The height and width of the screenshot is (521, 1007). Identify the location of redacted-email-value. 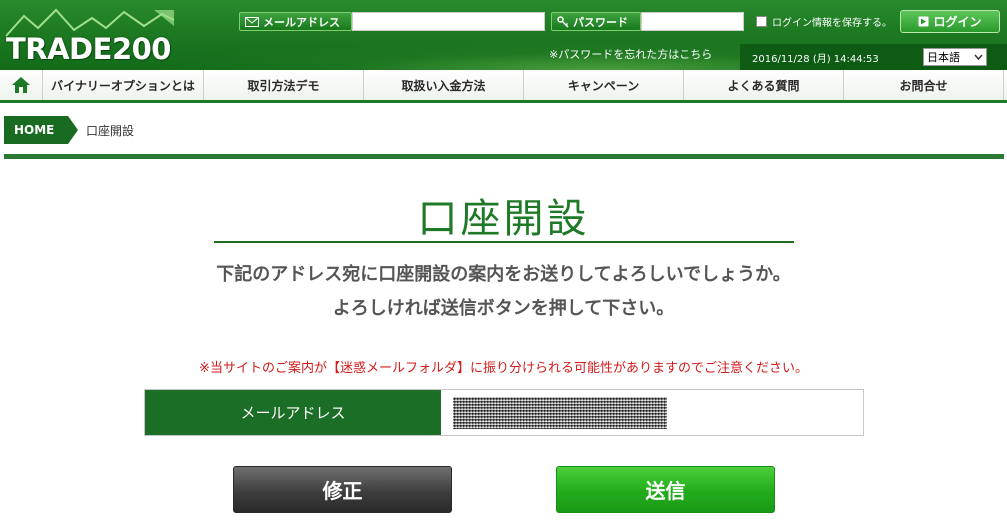
(560, 413).